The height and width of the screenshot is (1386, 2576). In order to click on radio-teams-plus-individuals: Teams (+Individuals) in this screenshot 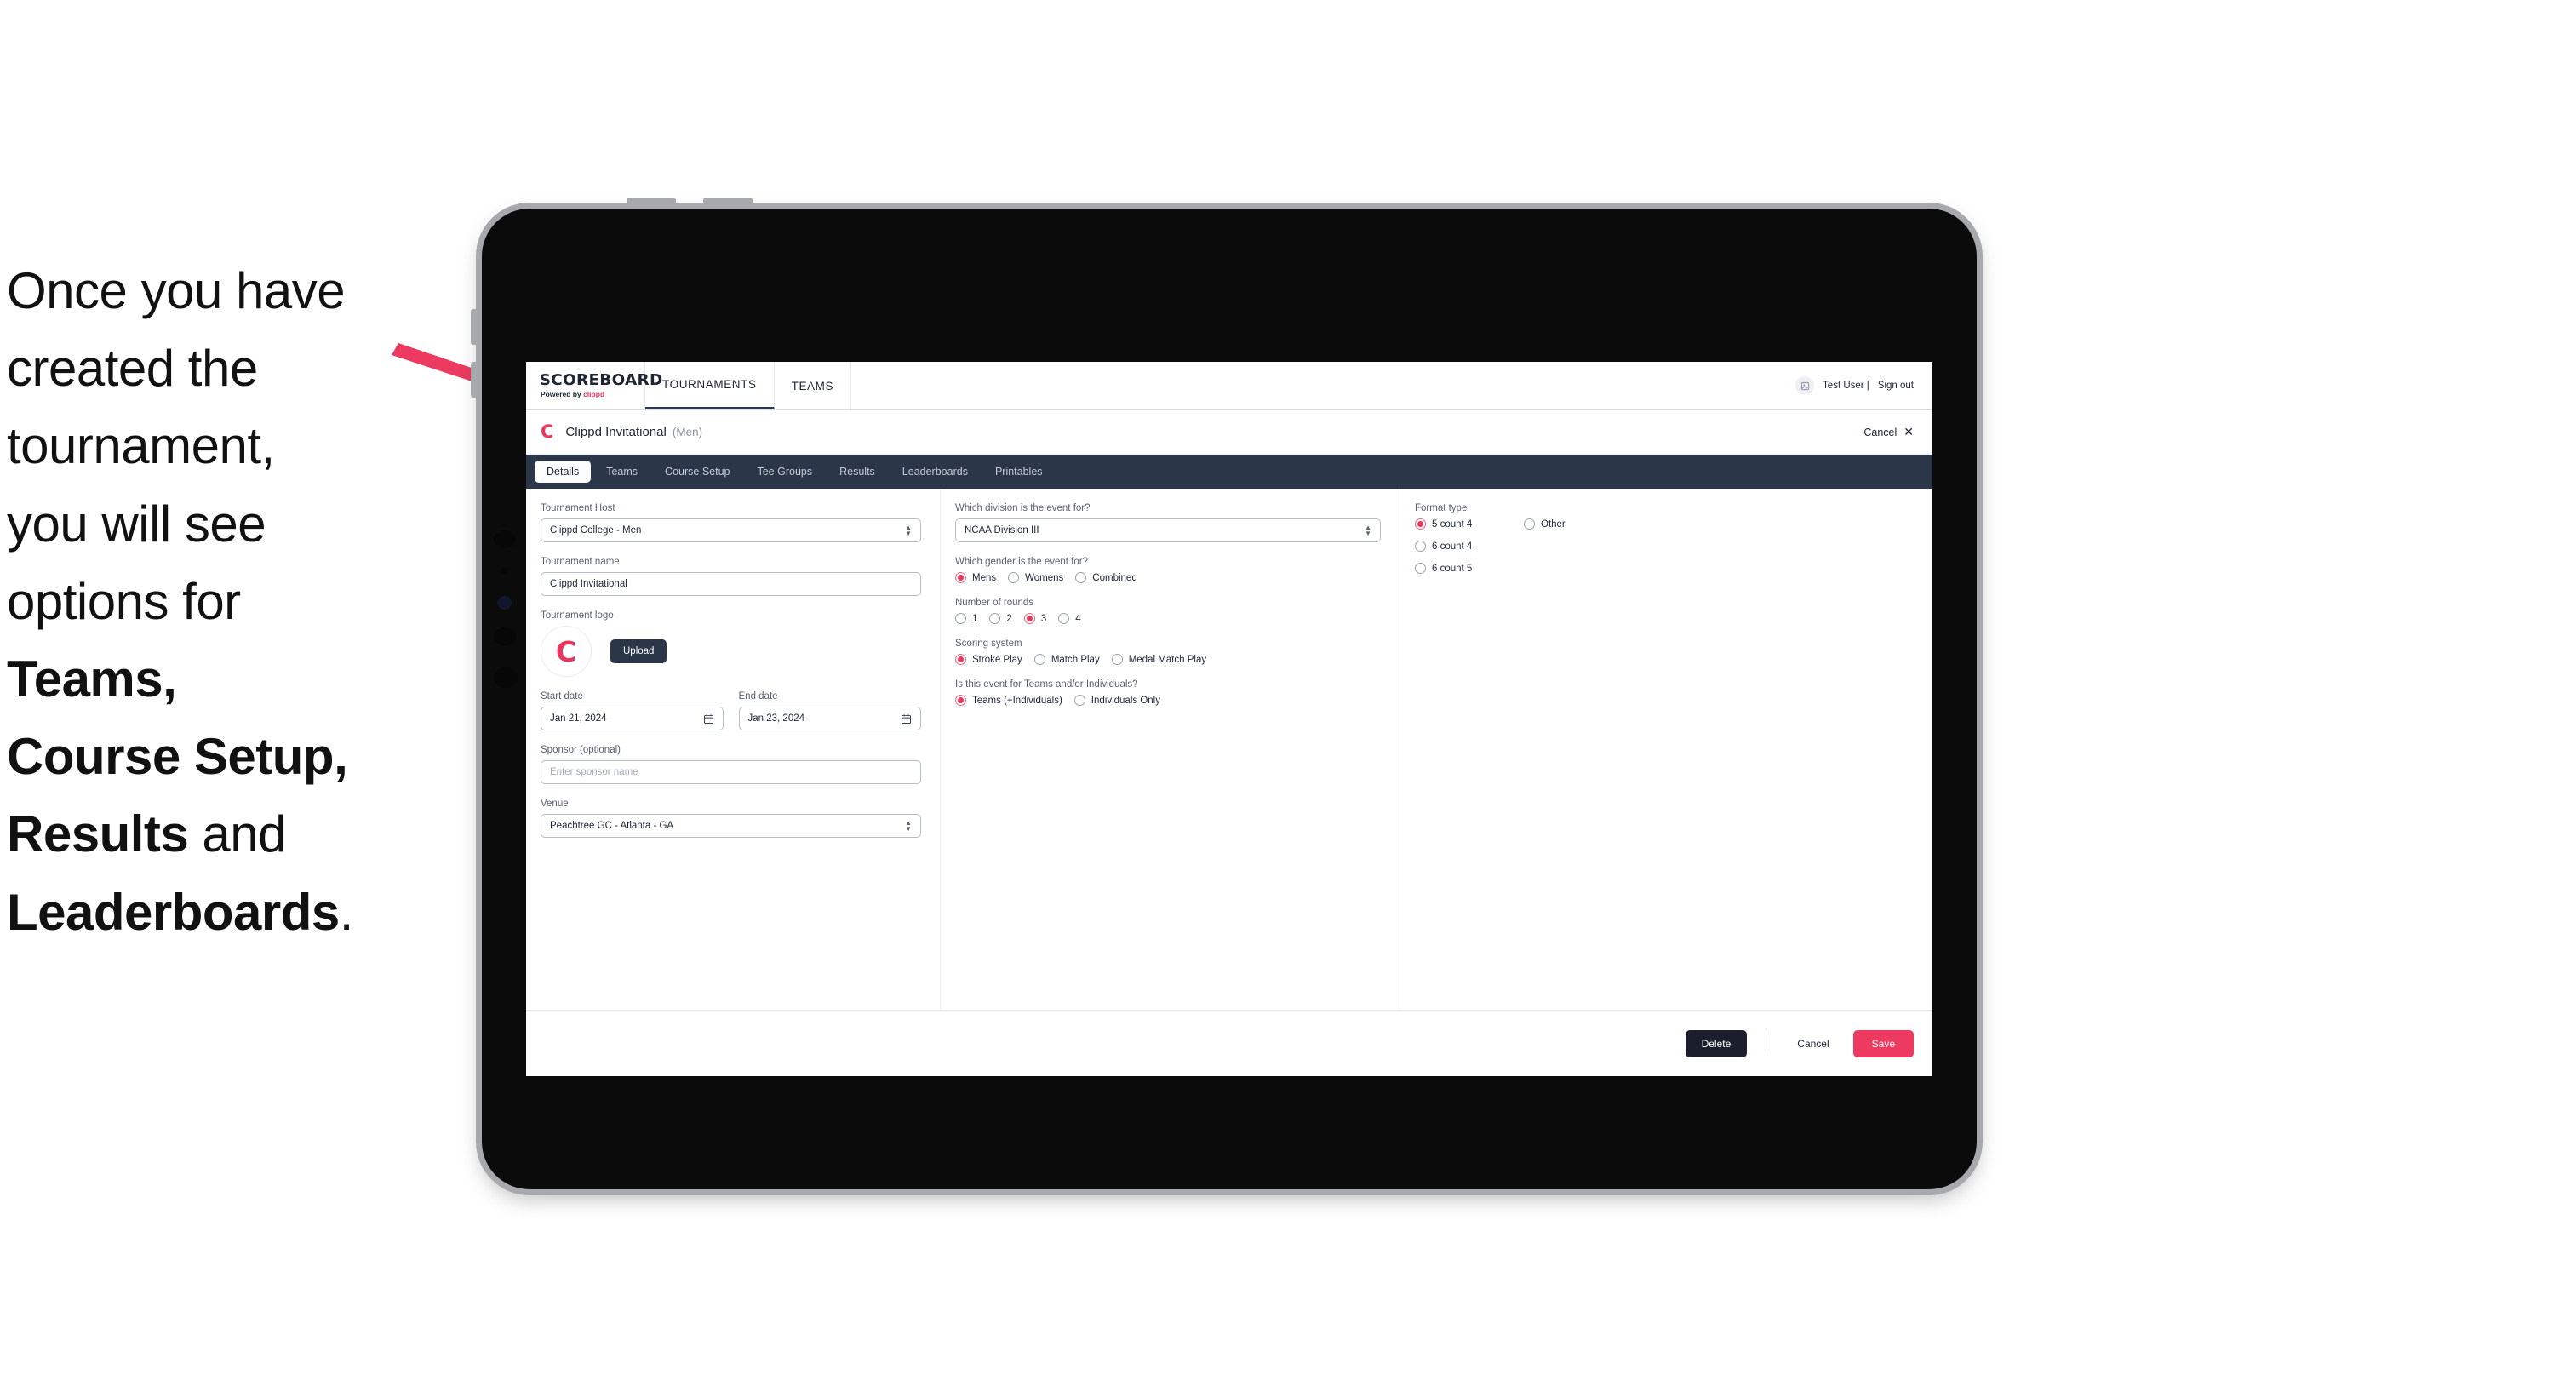, I will do `click(1009, 700)`.